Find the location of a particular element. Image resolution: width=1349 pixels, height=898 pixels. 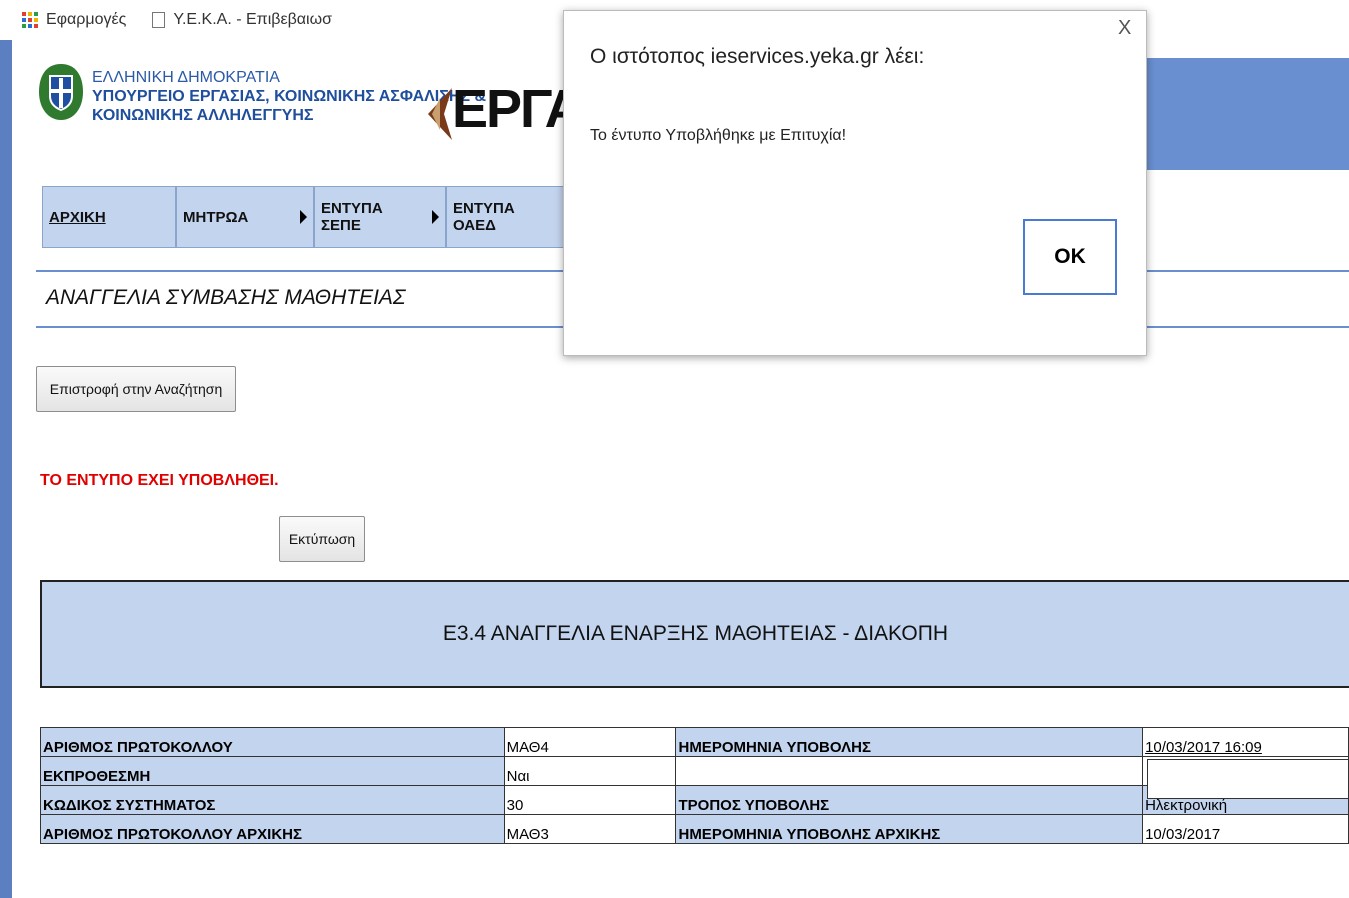

nav-home-label: ΑΡΧΙΚΗ is located at coordinates (77, 217).